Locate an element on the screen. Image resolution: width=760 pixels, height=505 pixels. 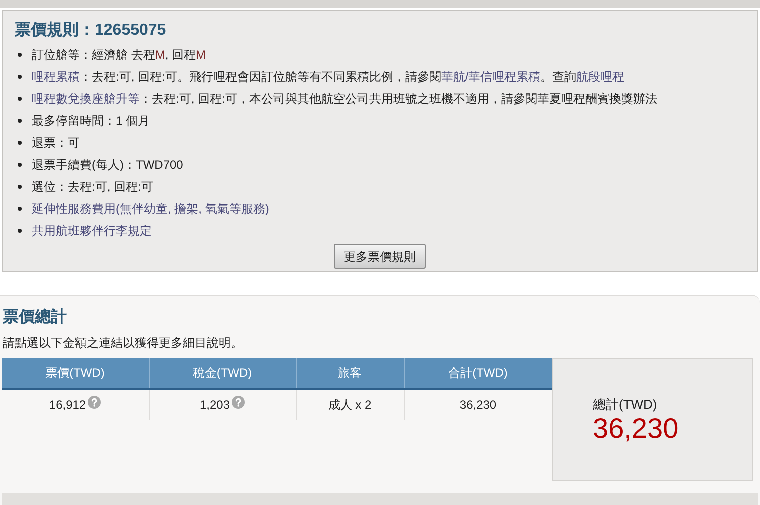
table-cell: 16,912 is located at coordinates (67, 405).